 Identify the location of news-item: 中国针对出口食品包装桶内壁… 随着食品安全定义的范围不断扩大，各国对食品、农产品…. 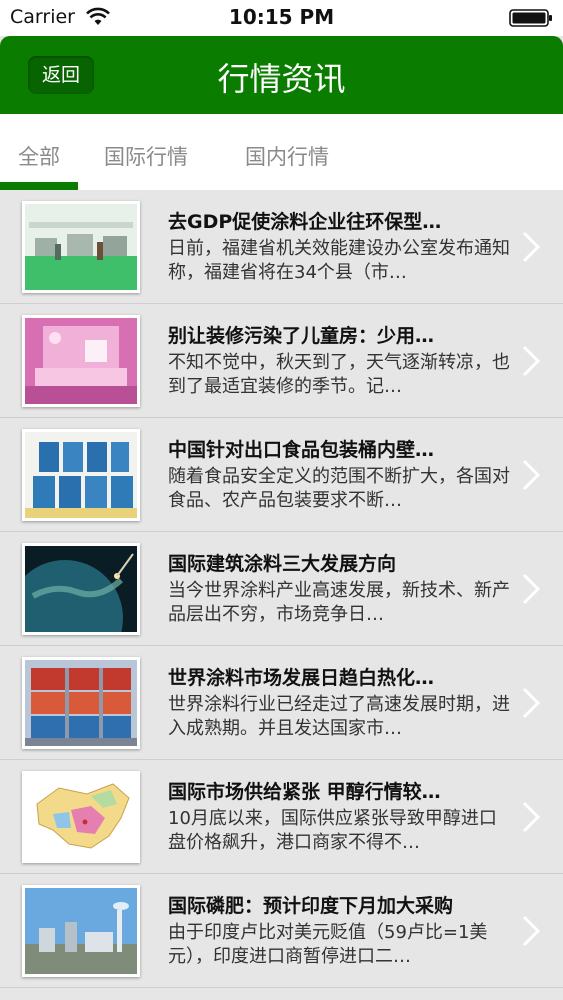
(281, 475).